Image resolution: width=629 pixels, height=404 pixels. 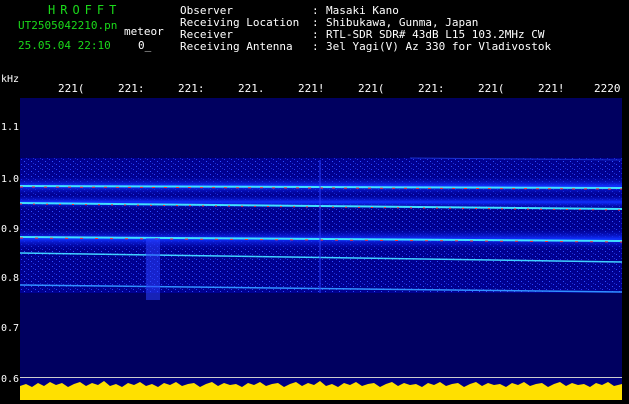 What do you see at coordinates (10, 278) in the screenshot?
I see `y-tick: 0.8` at bounding box center [10, 278].